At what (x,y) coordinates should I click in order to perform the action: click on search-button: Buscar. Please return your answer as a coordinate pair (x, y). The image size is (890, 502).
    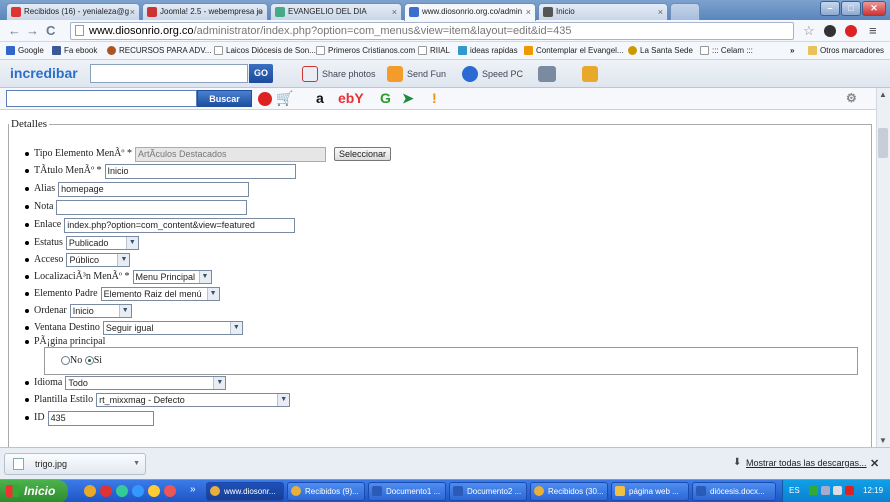
    Looking at the image, I should click on (224, 98).